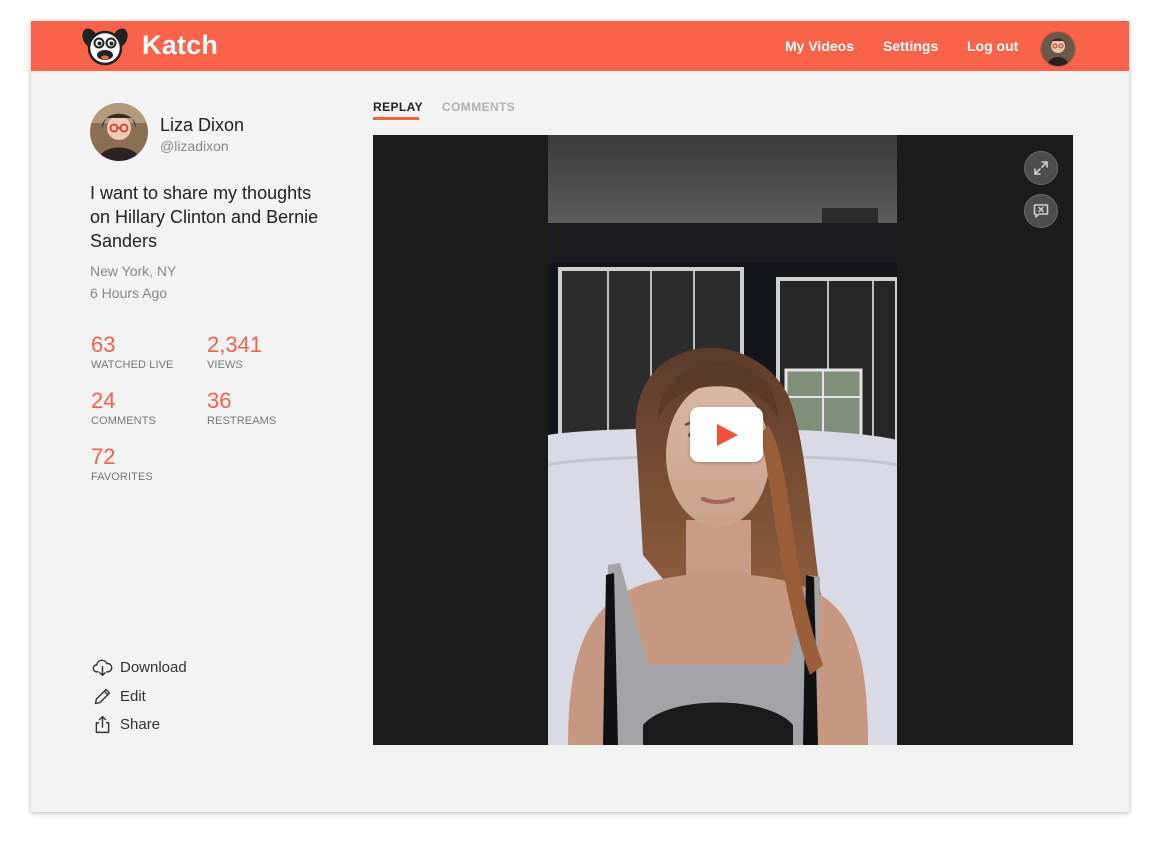 The height and width of the screenshot is (843, 1160). I want to click on share-button: Share, so click(126, 724).